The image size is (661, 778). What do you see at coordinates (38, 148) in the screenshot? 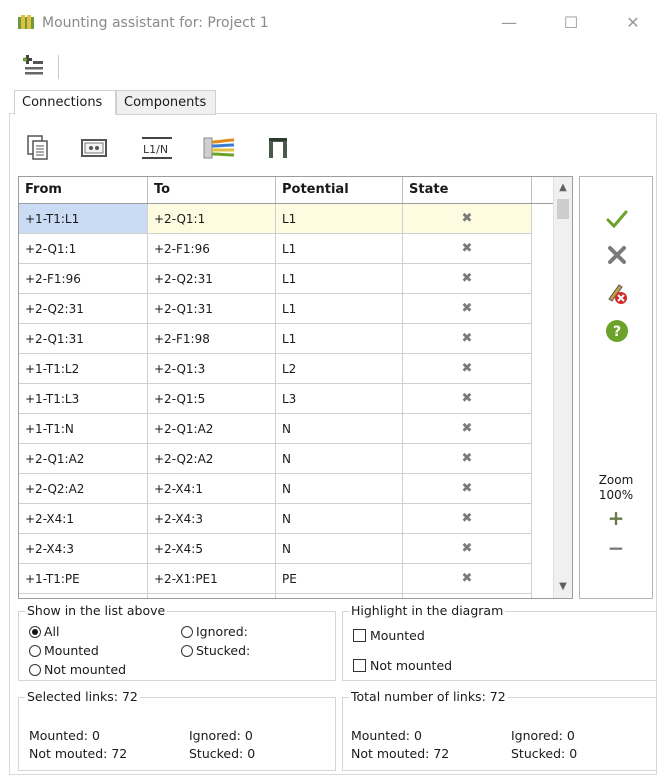
I see `copy-document-icon` at bounding box center [38, 148].